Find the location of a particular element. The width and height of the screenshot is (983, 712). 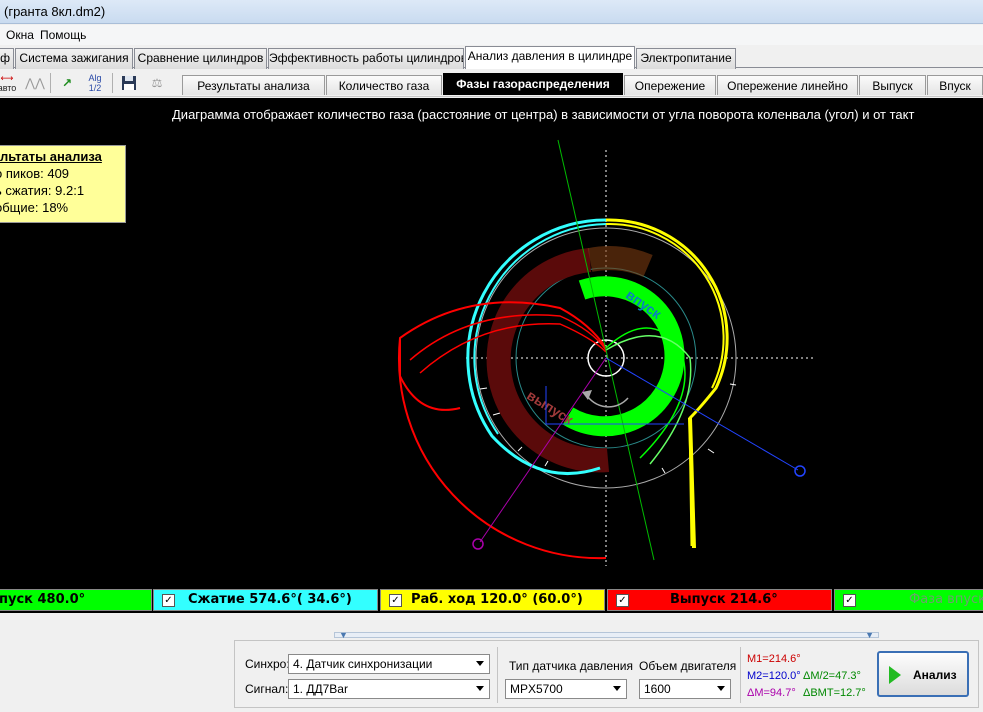

subtab-analysis-results: Результаты анализа is located at coordinates (253, 85).